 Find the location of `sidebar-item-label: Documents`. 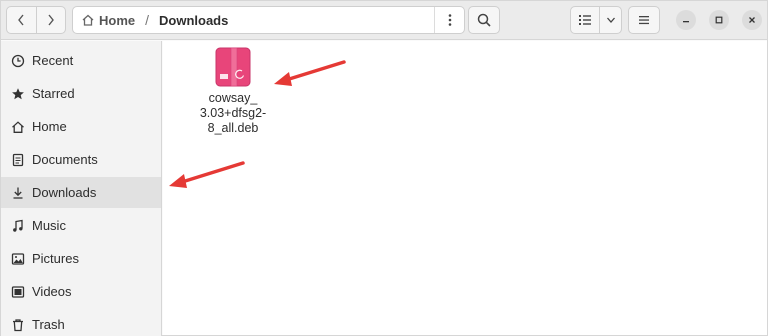

sidebar-item-label: Documents is located at coordinates (65, 159).